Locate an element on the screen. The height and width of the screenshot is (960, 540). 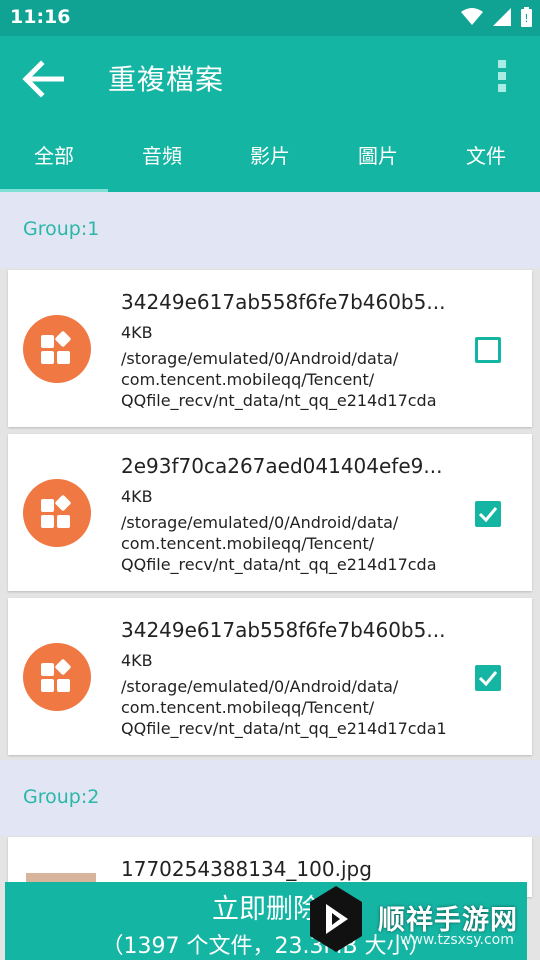
status-time: 11:16 is located at coordinates (40, 17).